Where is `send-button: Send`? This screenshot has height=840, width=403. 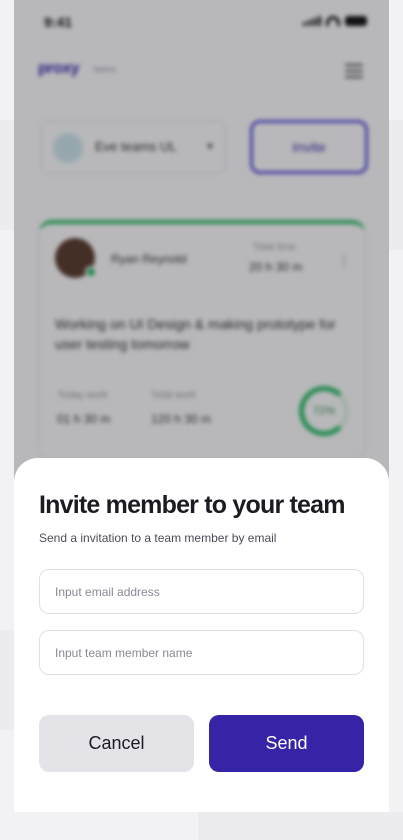
send-button: Send is located at coordinates (286, 743).